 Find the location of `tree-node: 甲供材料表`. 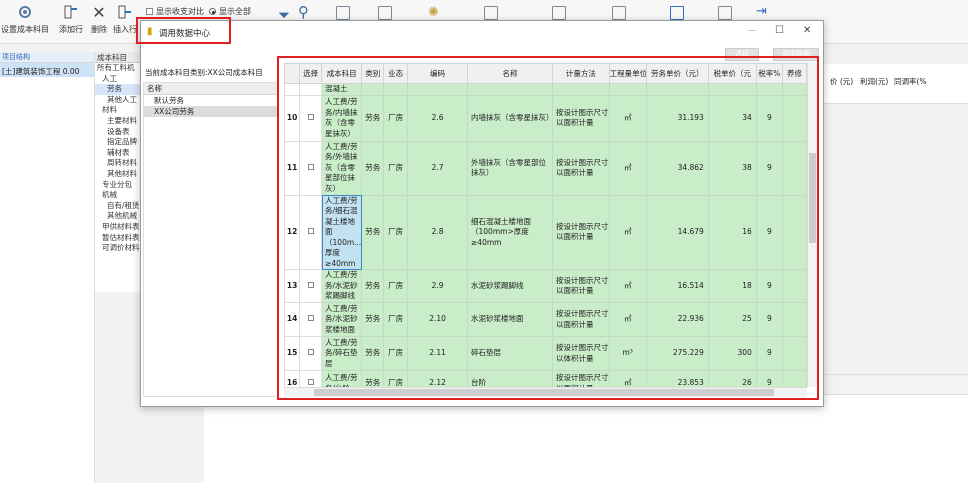

tree-node: 甲供材料表 is located at coordinates (118, 227).